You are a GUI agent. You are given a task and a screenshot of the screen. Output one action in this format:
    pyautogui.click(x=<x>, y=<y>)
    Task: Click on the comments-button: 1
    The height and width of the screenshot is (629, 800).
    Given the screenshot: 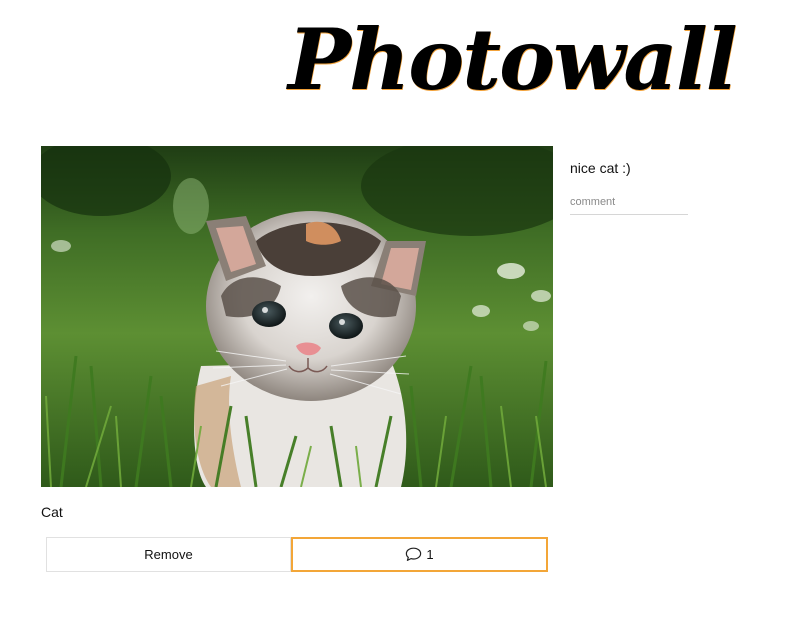 What is the action you would take?
    pyautogui.click(x=419, y=554)
    